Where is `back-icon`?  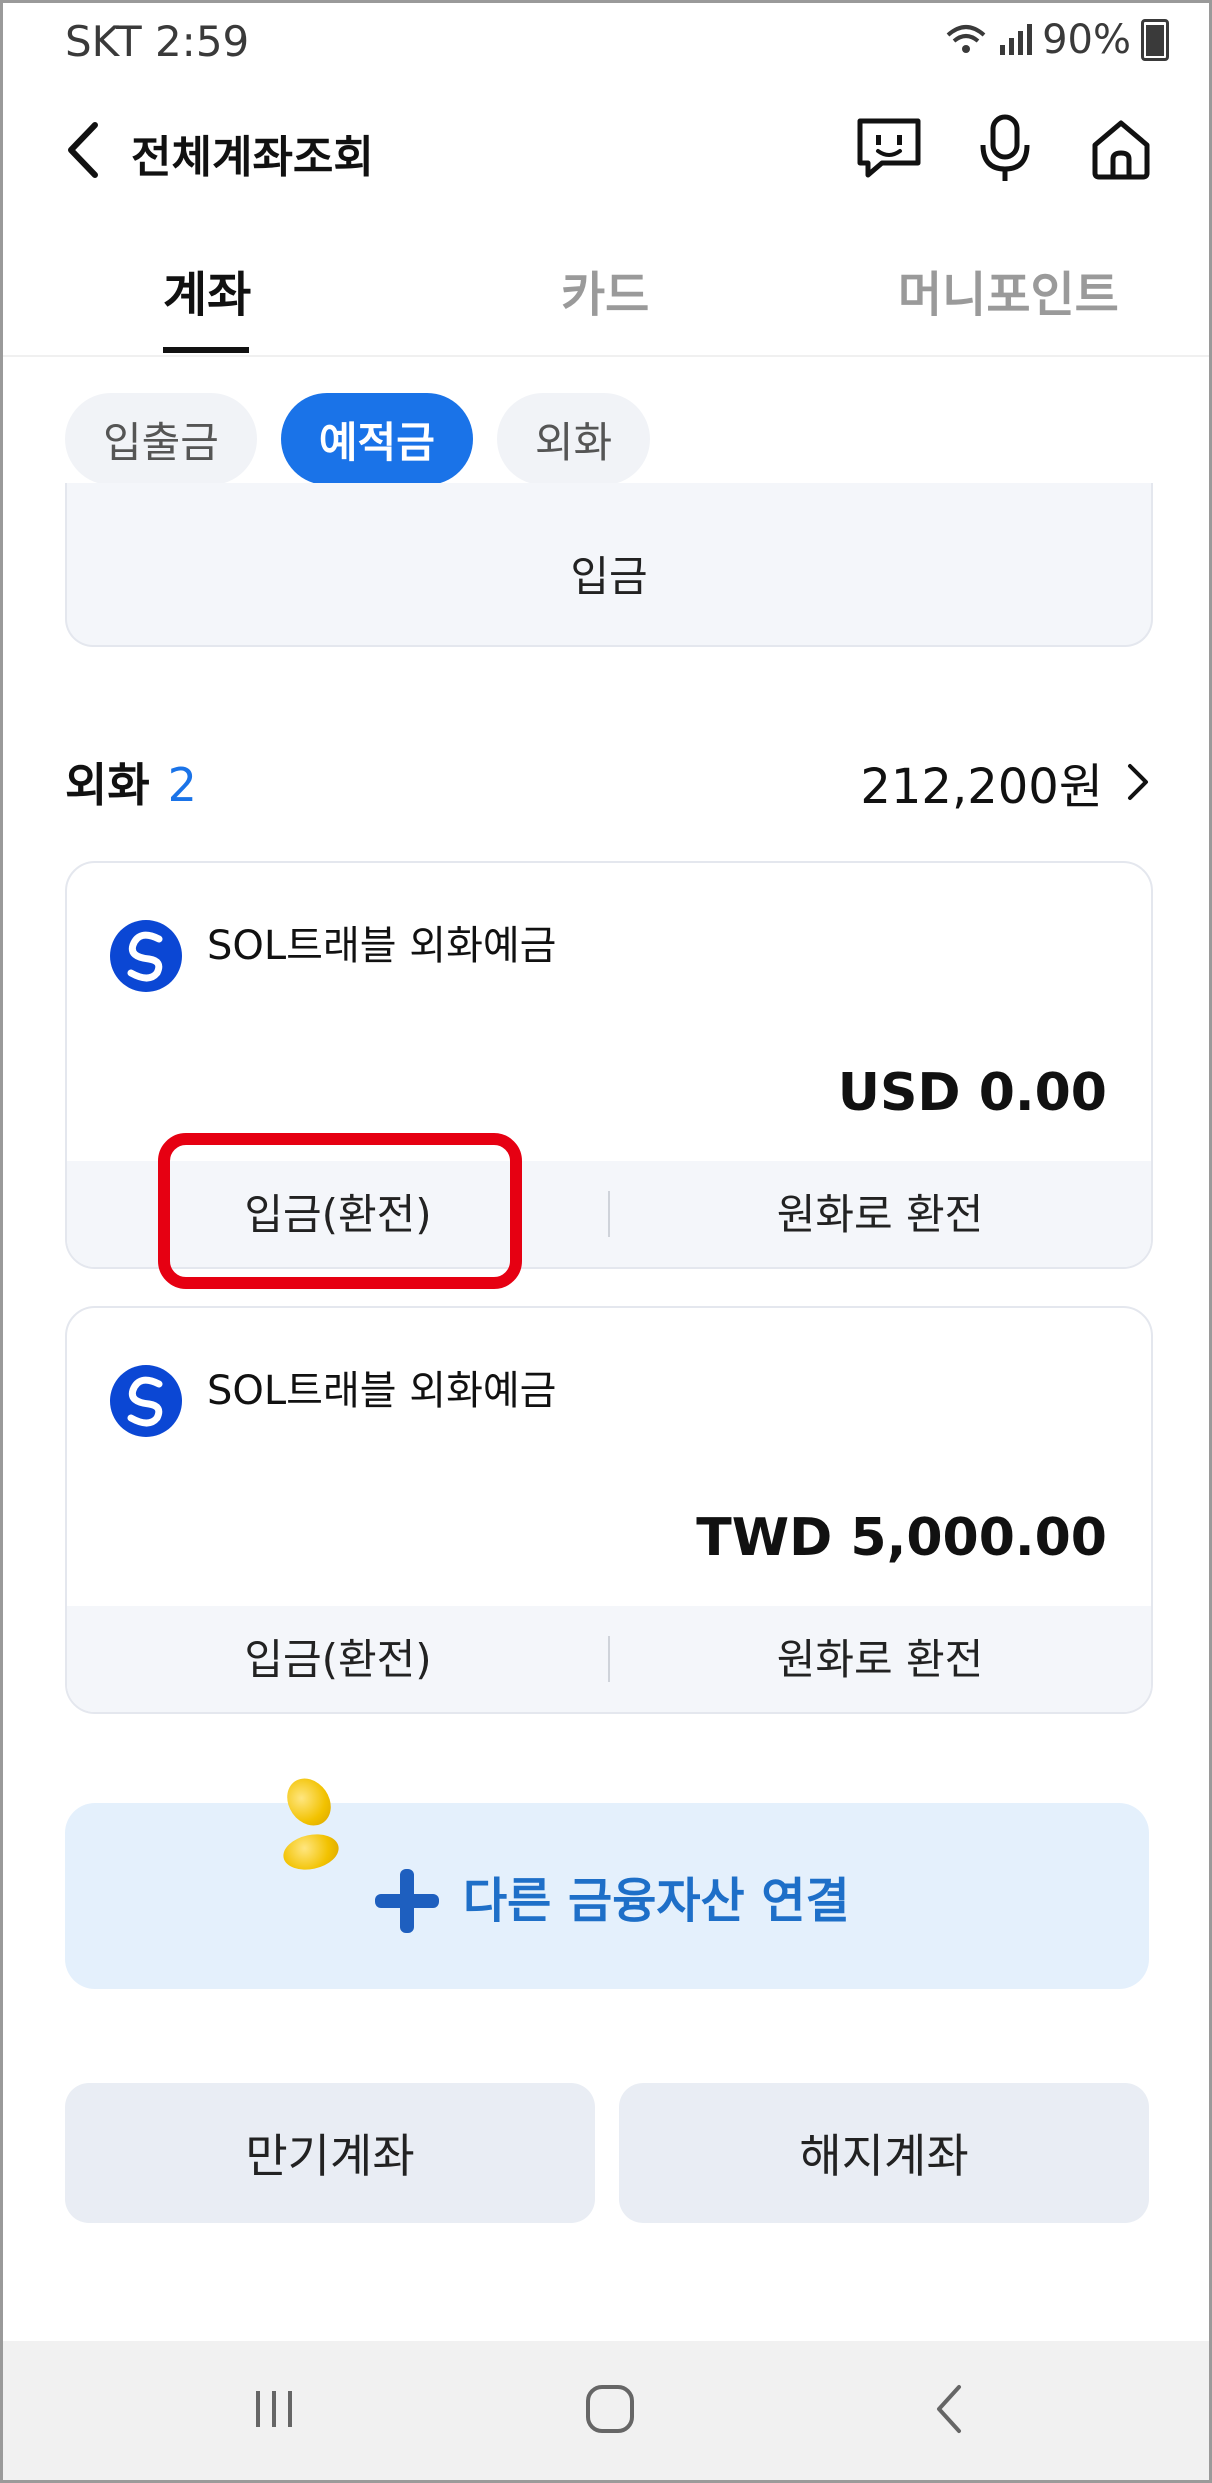 back-icon is located at coordinates (83, 150).